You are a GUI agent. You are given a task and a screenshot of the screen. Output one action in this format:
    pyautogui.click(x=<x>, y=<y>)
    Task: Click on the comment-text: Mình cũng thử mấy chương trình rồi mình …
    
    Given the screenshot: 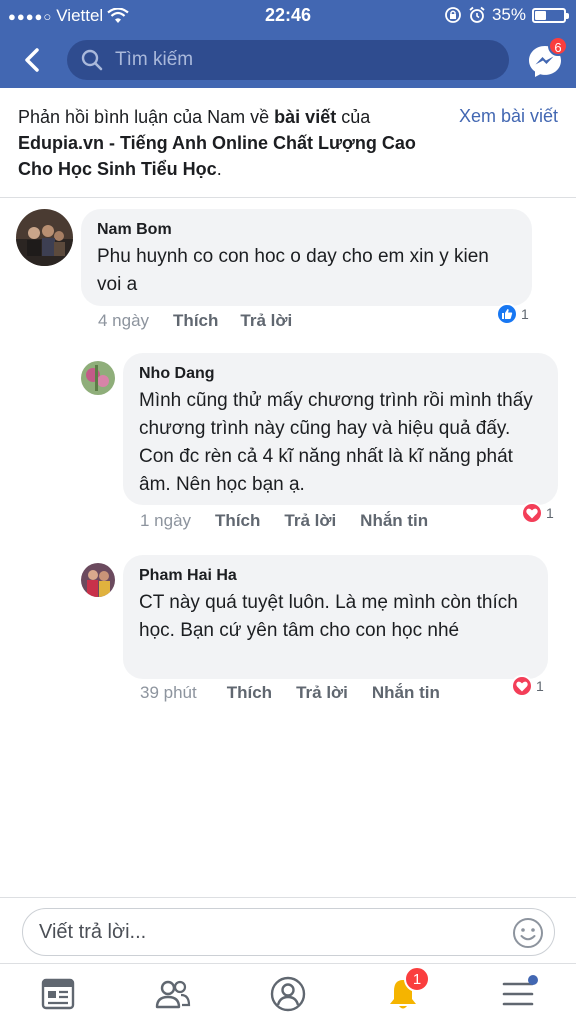 What is the action you would take?
    pyautogui.click(x=336, y=442)
    